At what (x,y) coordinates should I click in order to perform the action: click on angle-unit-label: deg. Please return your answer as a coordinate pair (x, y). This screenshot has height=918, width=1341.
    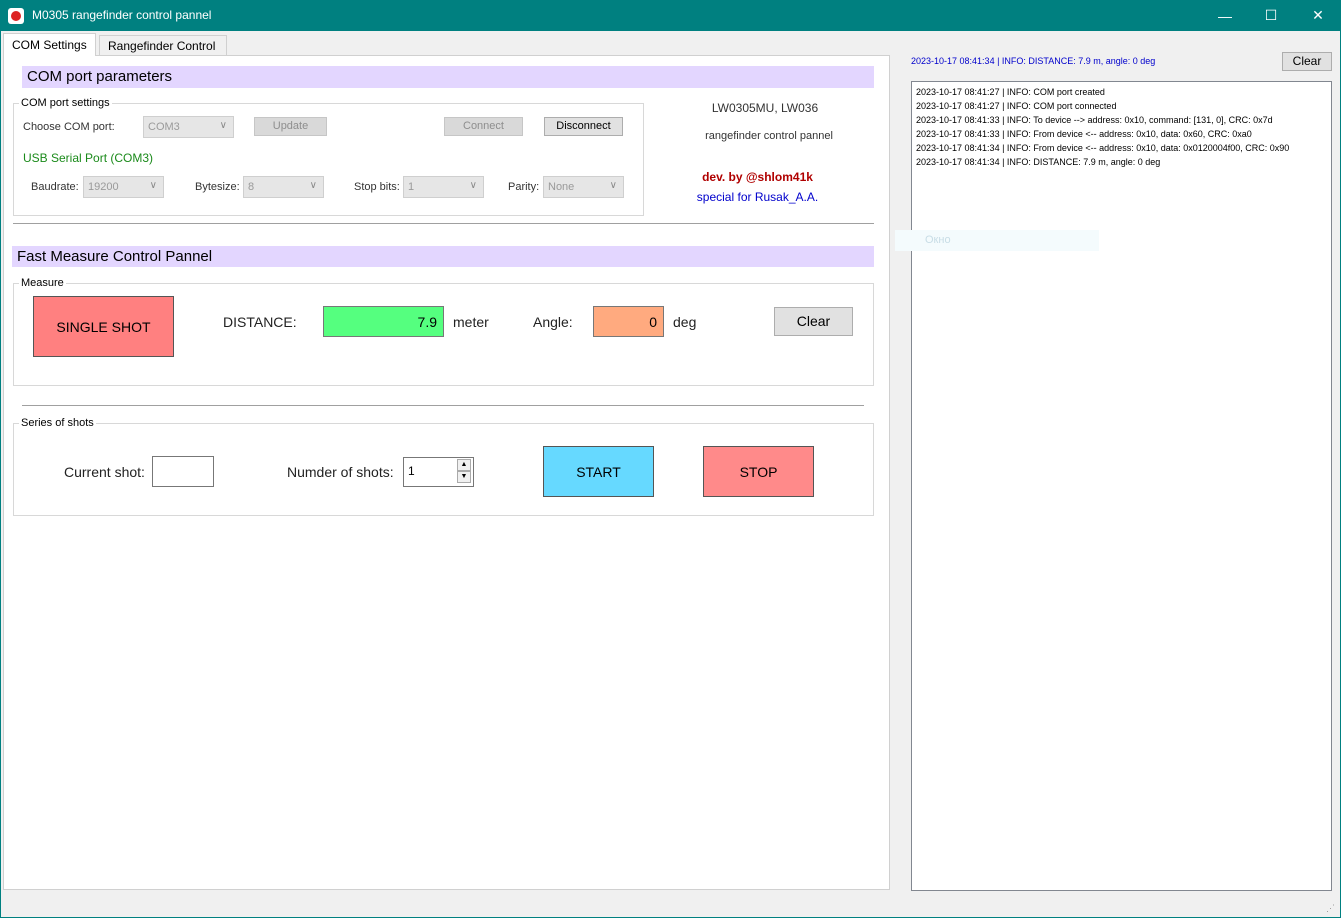
    Looking at the image, I should click on (685, 322).